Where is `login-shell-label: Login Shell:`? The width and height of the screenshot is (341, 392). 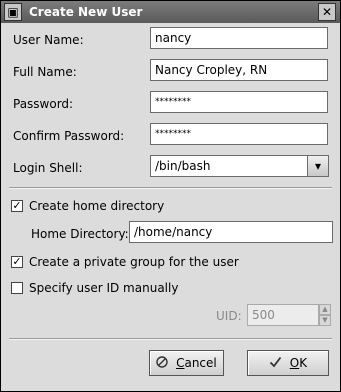
login-shell-label: Login Shell: is located at coordinates (48, 168).